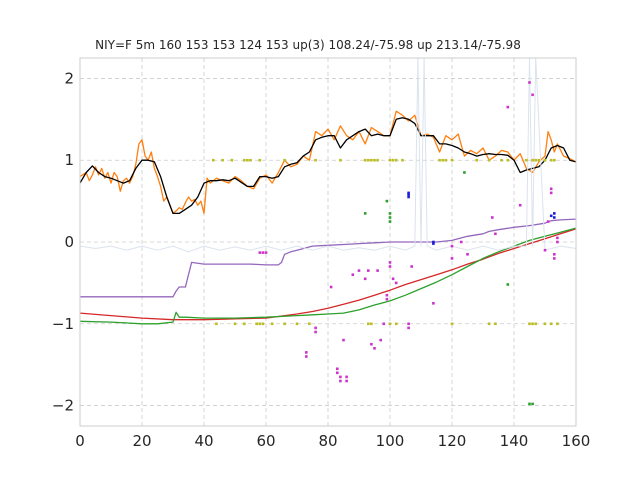 This screenshot has width=640, height=484. What do you see at coordinates (265, 441) in the screenshot?
I see `x-tick-label: 60` at bounding box center [265, 441].